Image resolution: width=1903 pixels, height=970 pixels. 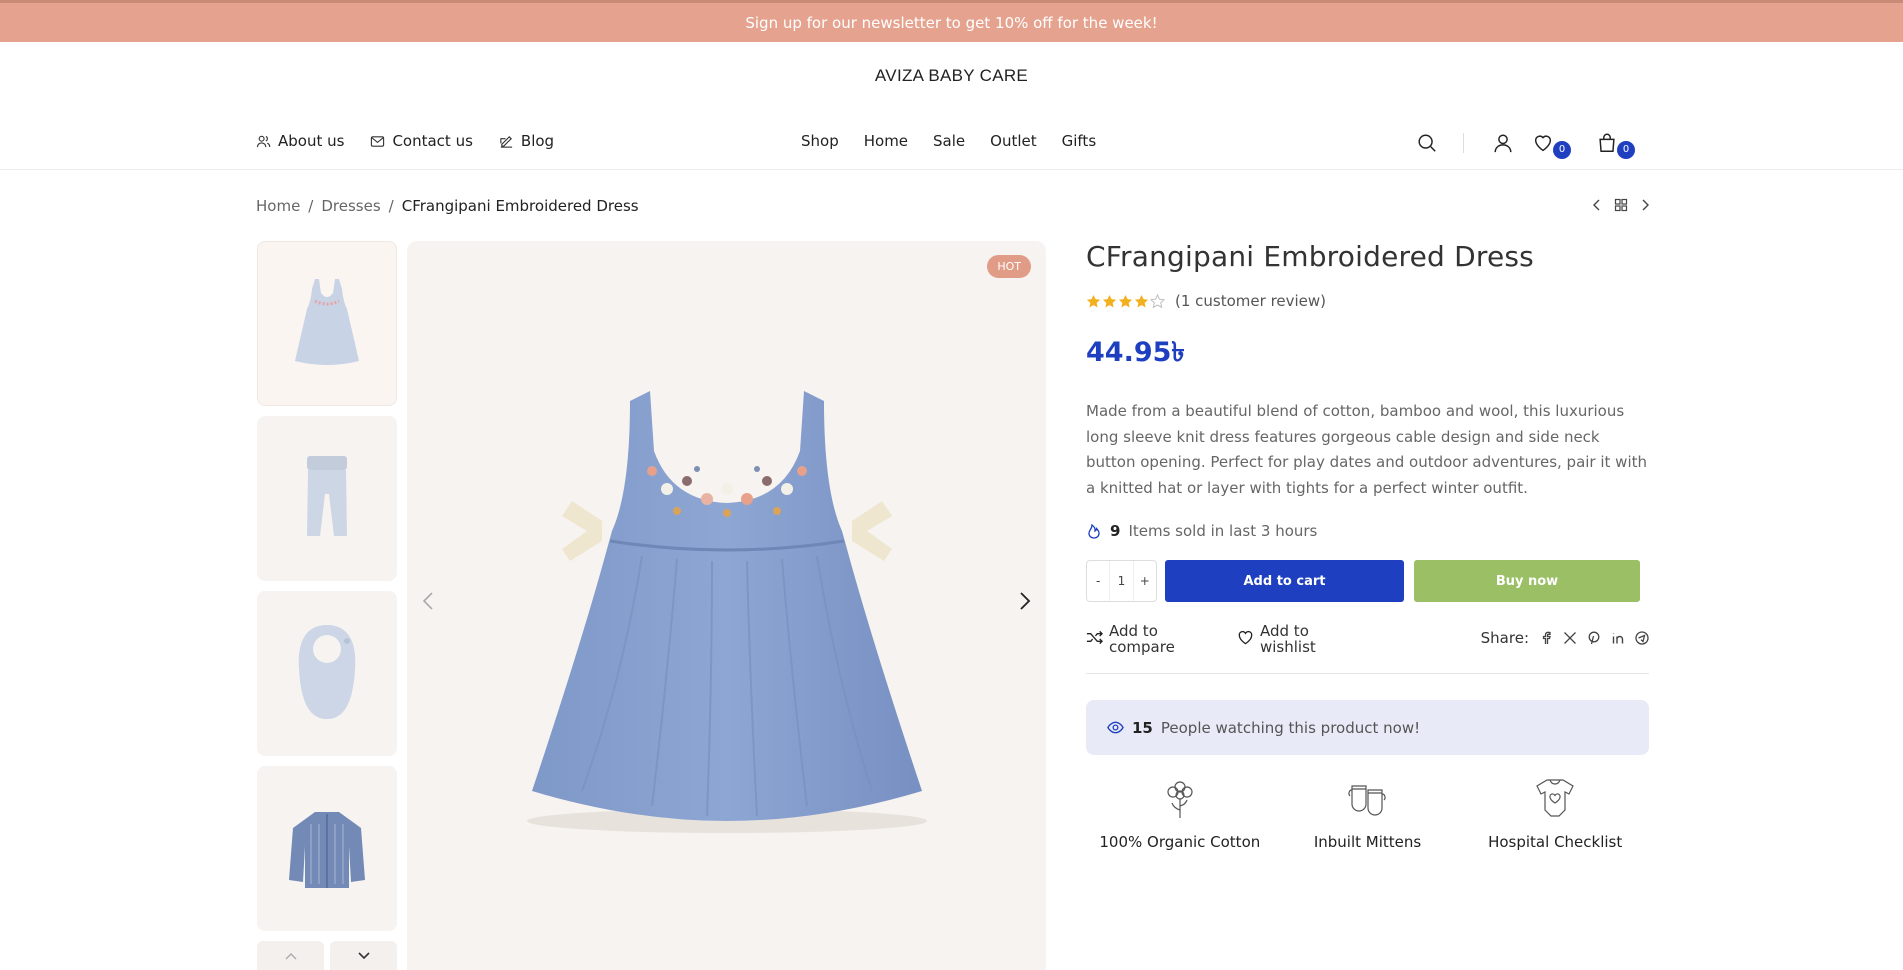 I want to click on nav-contact-us: Contact us, so click(x=421, y=141).